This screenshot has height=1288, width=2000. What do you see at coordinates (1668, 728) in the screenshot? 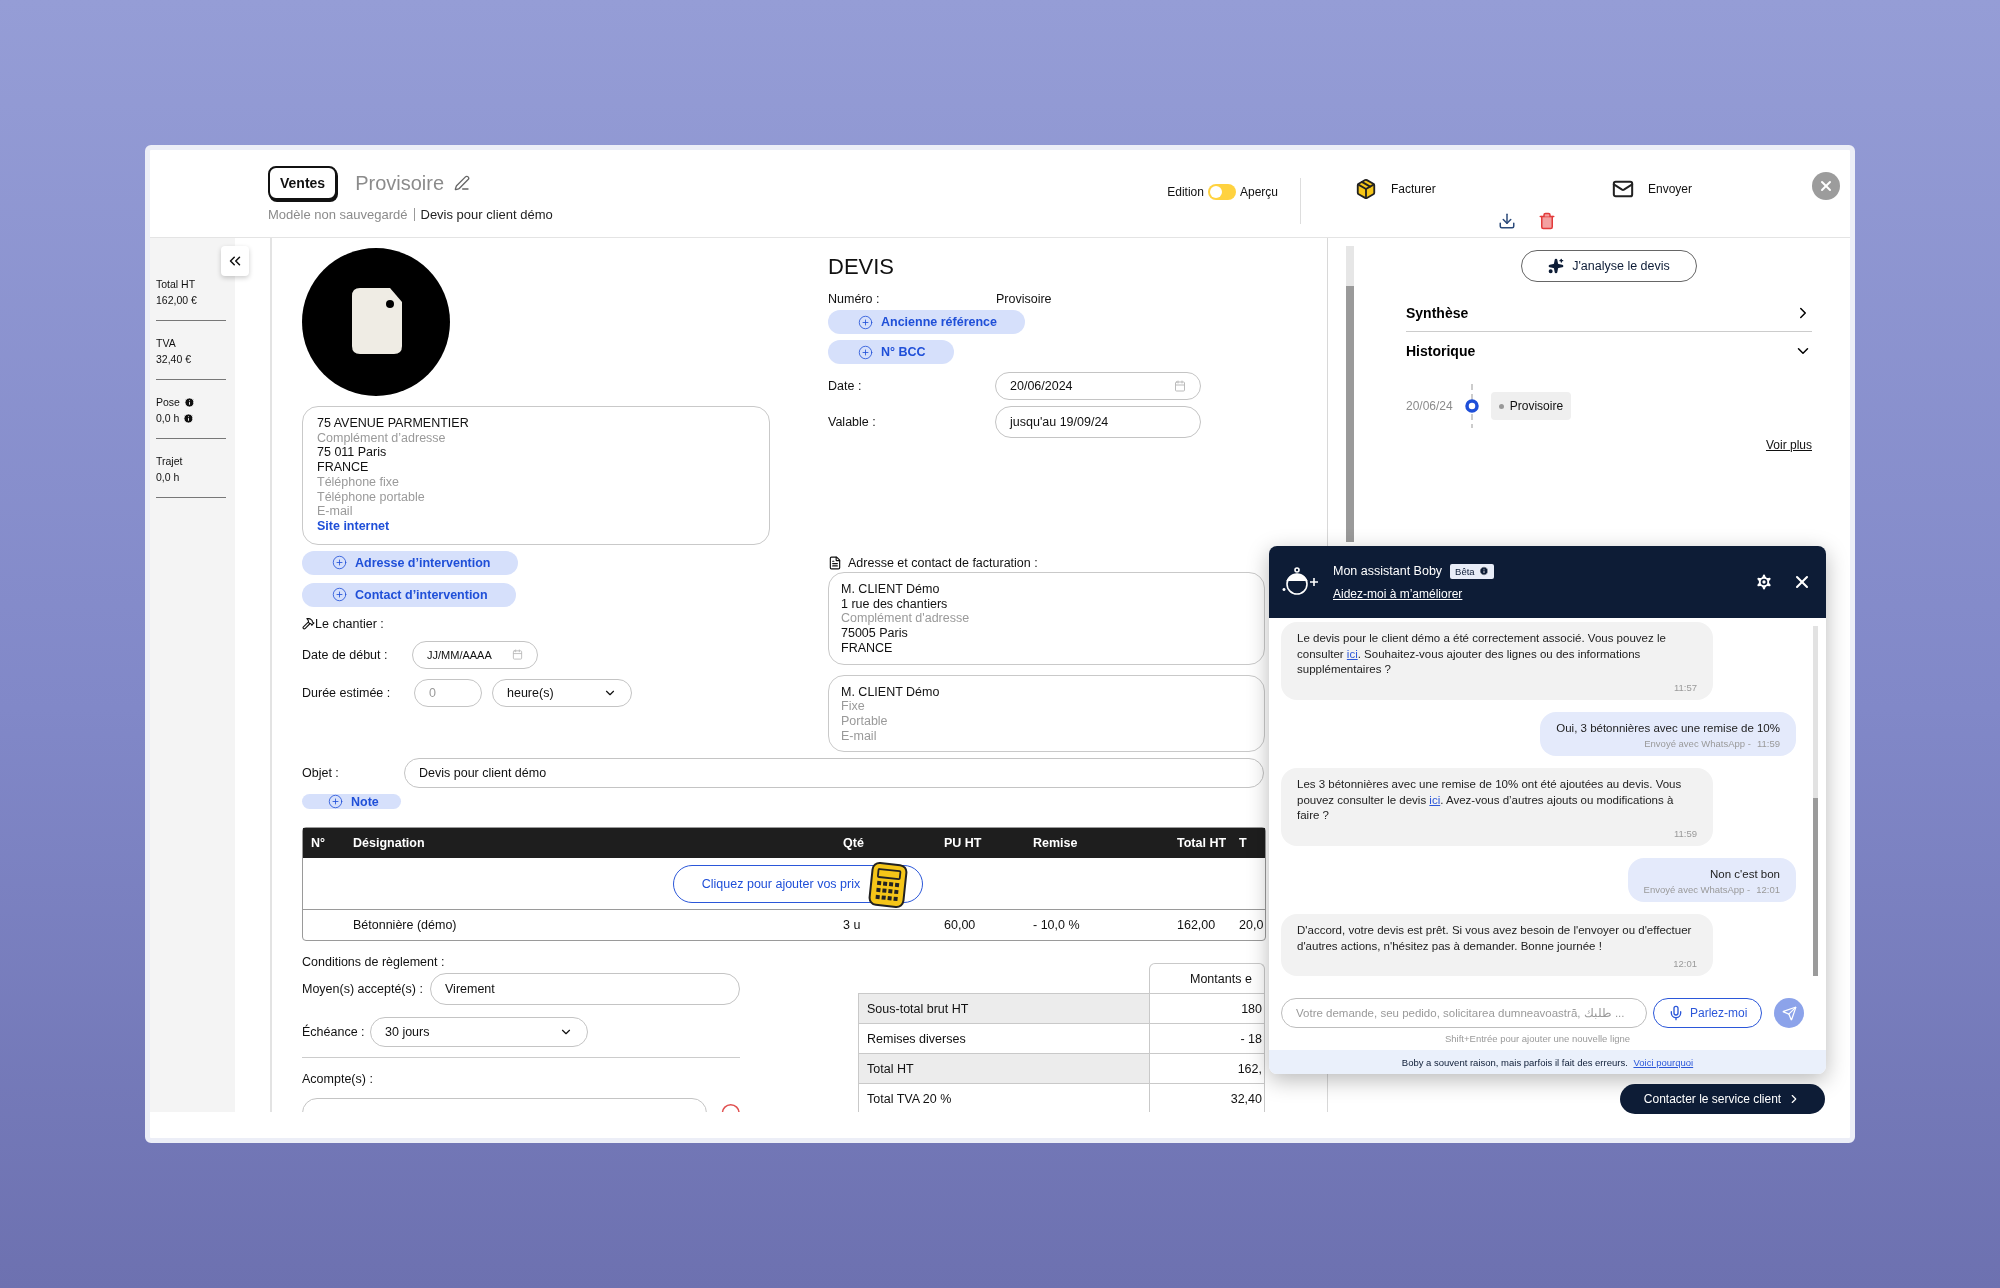
I see `message-text: Oui, 3 bétonnières avec une remise de 10%` at bounding box center [1668, 728].